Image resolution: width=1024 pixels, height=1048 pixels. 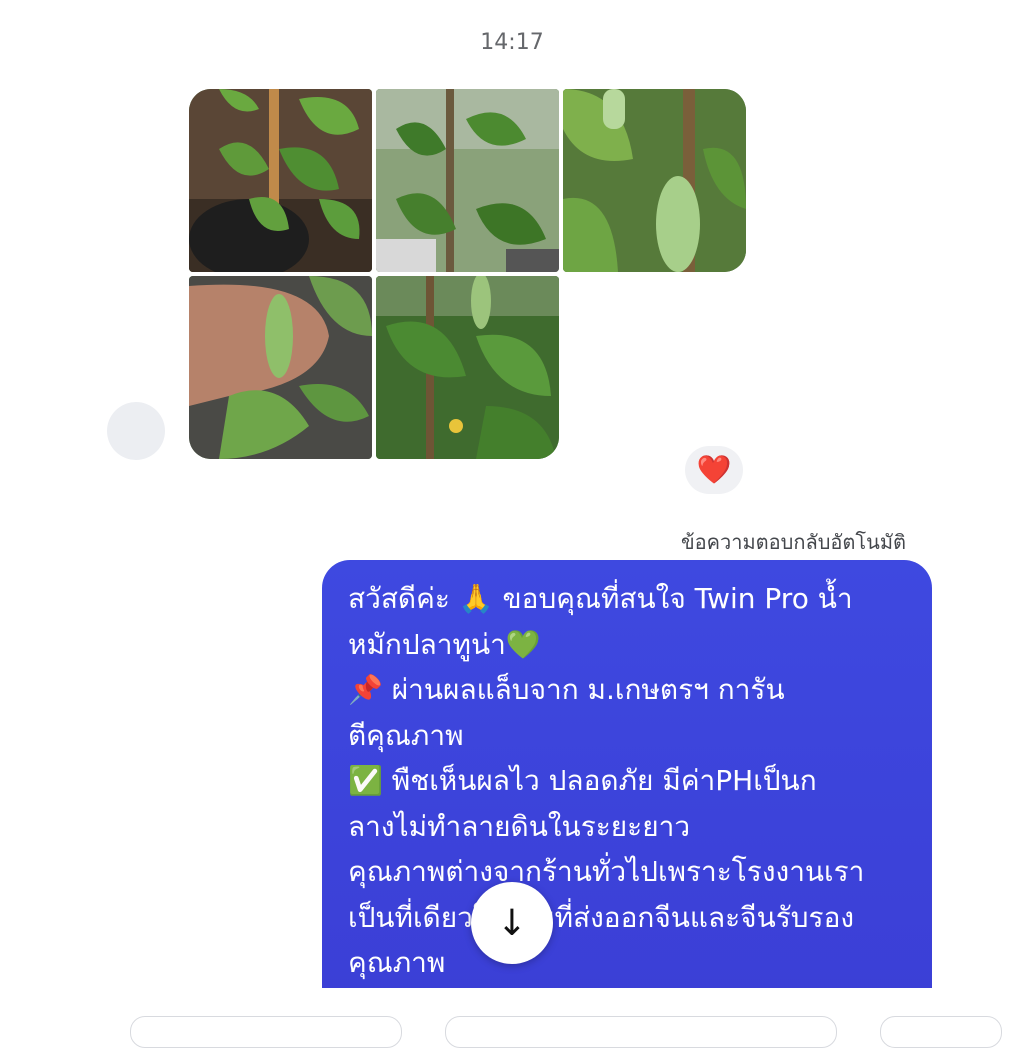 I want to click on photo-cucumber-hanging-image, so click(x=654, y=180).